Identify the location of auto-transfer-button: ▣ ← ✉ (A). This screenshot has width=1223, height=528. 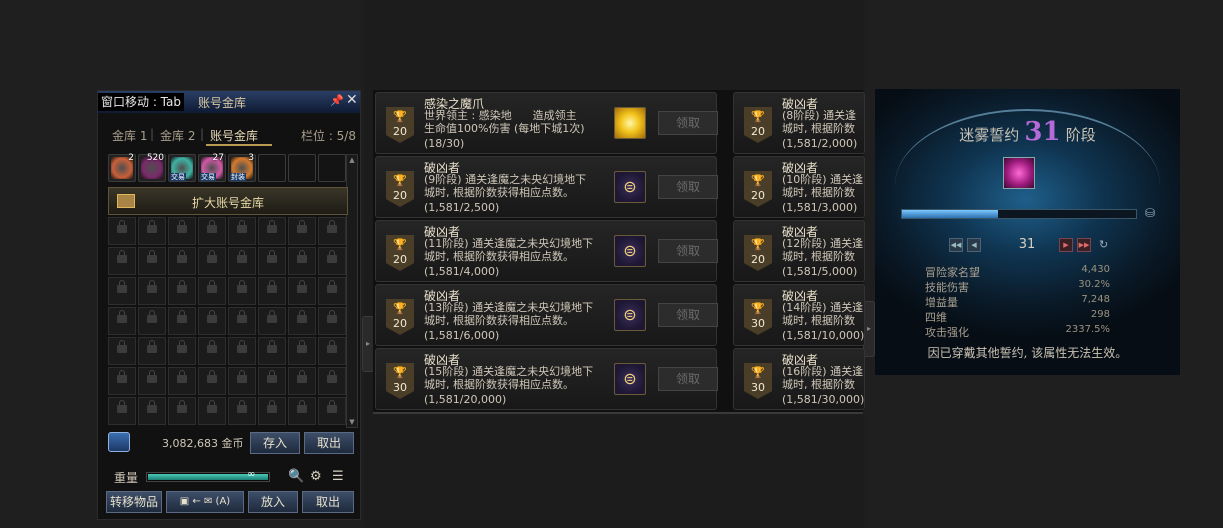
(205, 502).